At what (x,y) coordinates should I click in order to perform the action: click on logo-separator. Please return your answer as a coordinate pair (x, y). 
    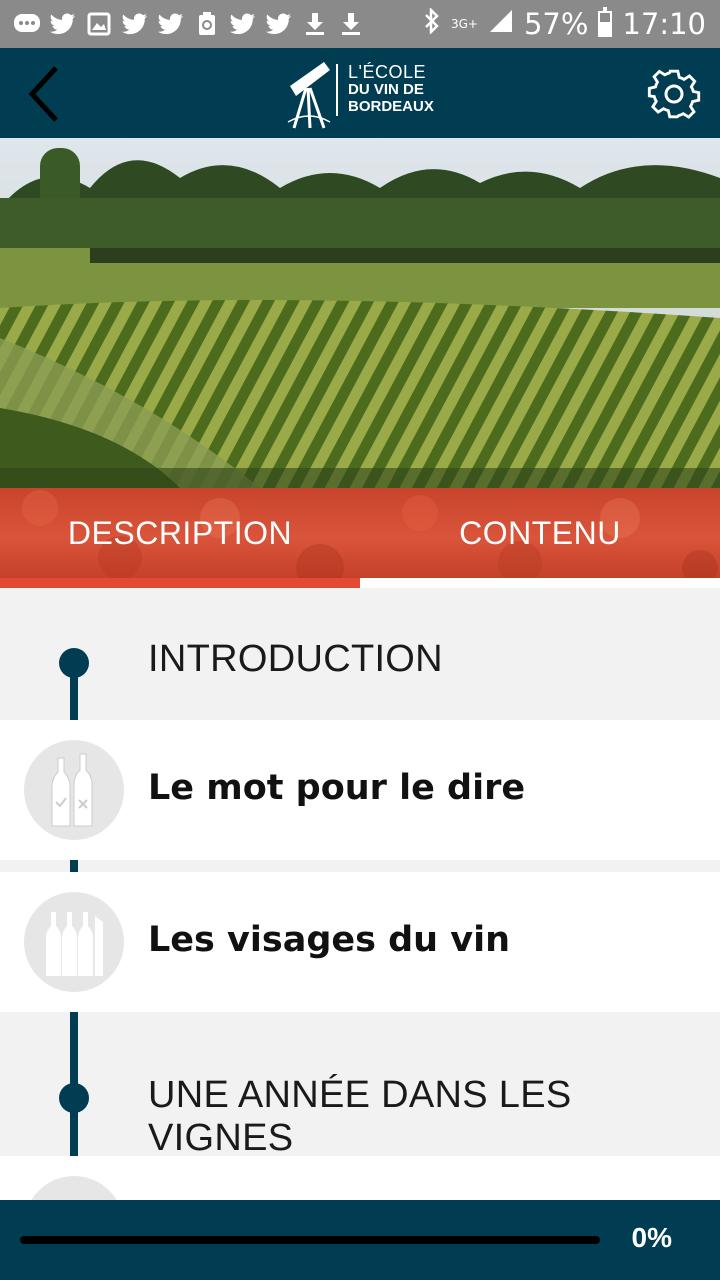
    Looking at the image, I should click on (337, 90).